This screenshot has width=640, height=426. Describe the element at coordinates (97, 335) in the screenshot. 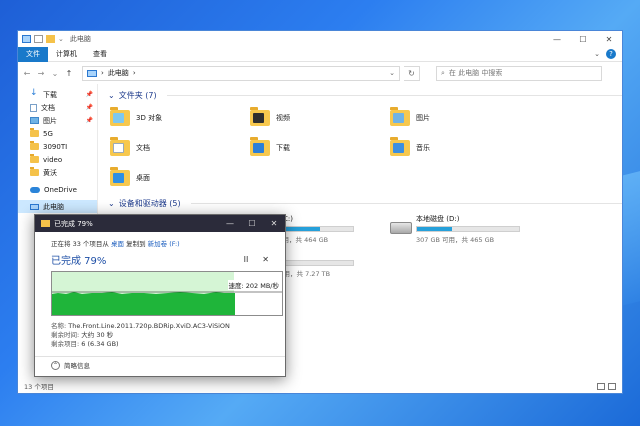

I see `time-remaining: 大约 30 秒` at that location.